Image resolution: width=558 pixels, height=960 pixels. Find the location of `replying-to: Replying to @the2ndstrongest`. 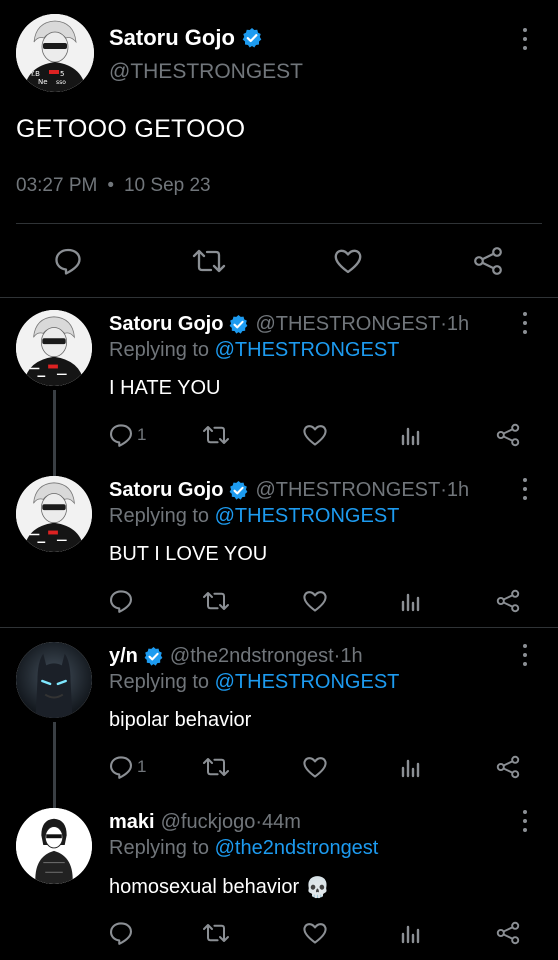

replying-to: Replying to @the2ndstrongest is located at coordinates (243, 848).